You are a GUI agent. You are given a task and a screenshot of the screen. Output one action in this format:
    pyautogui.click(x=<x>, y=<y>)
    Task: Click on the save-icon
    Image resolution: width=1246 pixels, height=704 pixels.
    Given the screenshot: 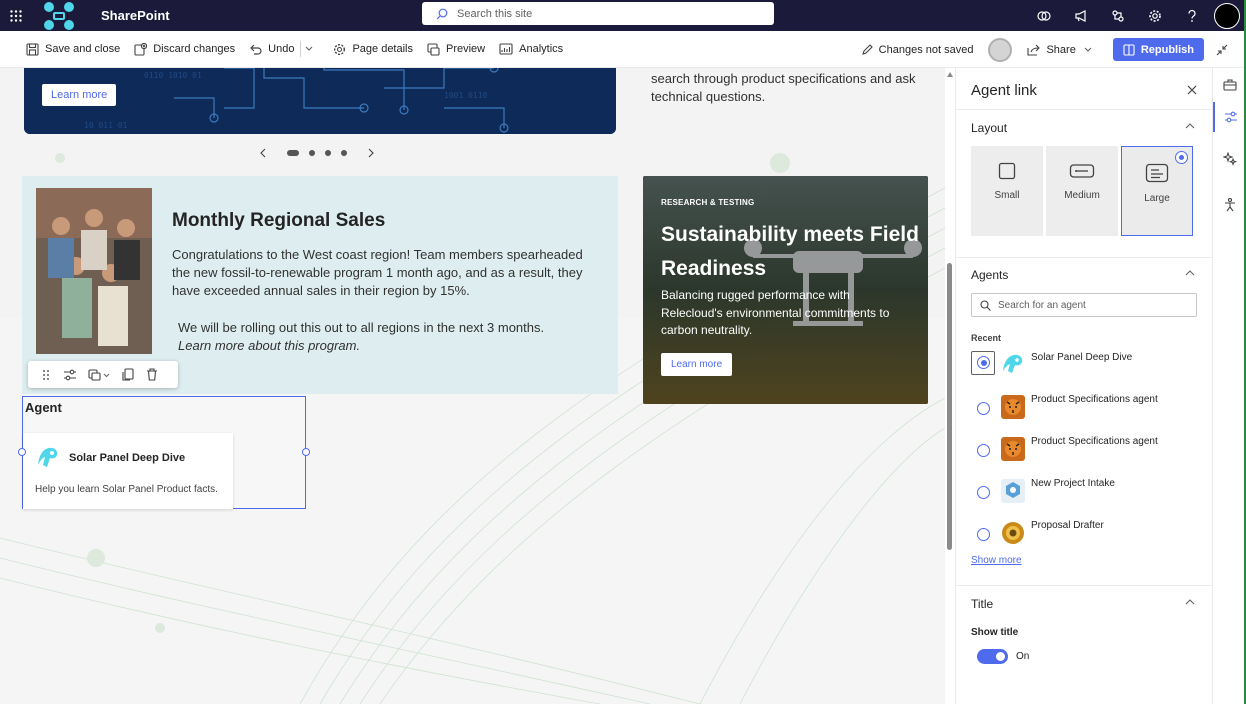 What is the action you would take?
    pyautogui.click(x=32, y=49)
    